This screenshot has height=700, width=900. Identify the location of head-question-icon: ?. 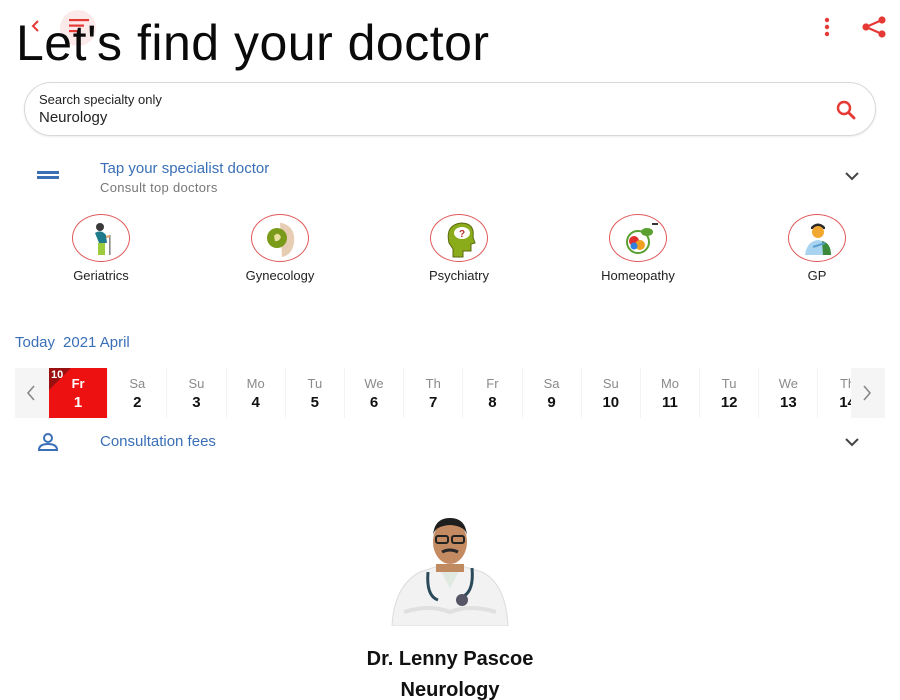
(459, 238).